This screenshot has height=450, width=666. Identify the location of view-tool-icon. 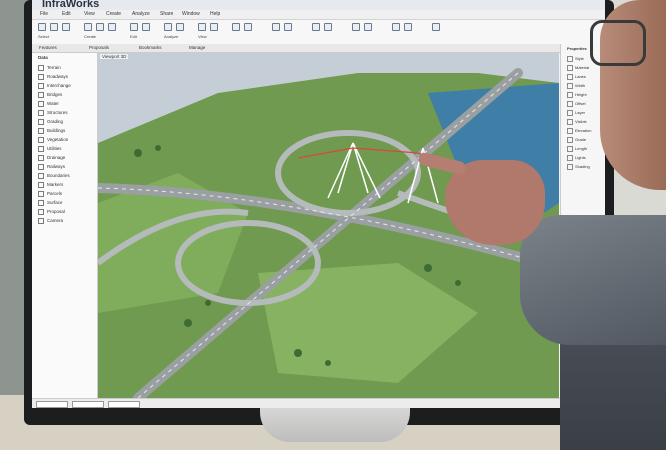
(202, 27).